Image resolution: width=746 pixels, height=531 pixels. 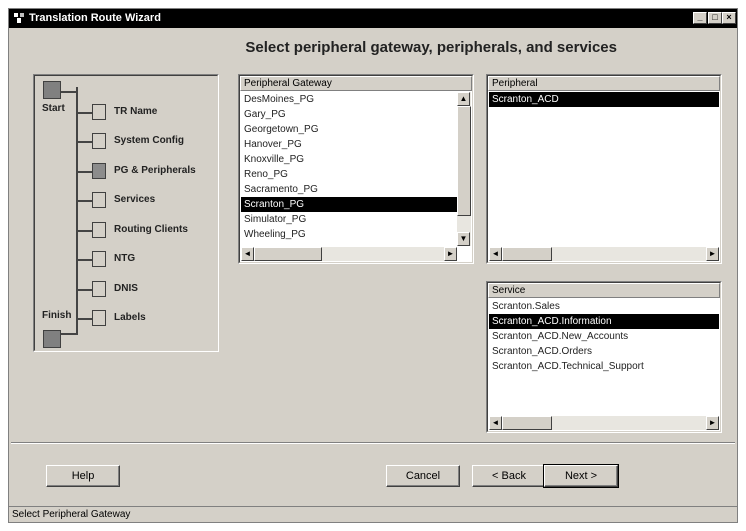 I want to click on gateway-vertical-scrollbar: ▲ ▼, so click(x=464, y=169).